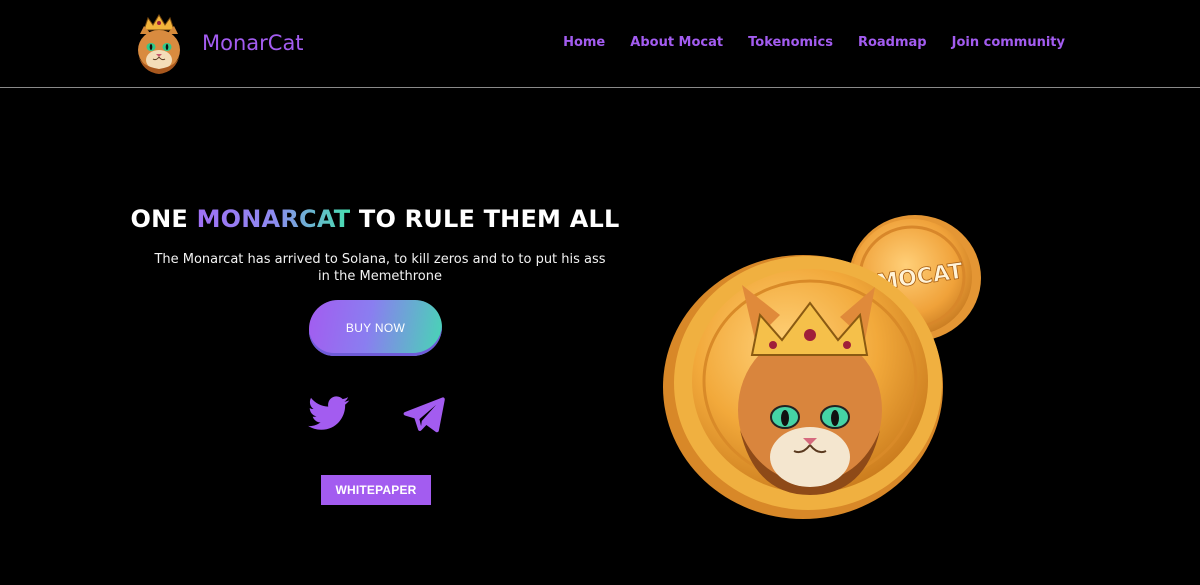  What do you see at coordinates (159, 45) in the screenshot?
I see `crowned-cat-logo-icon` at bounding box center [159, 45].